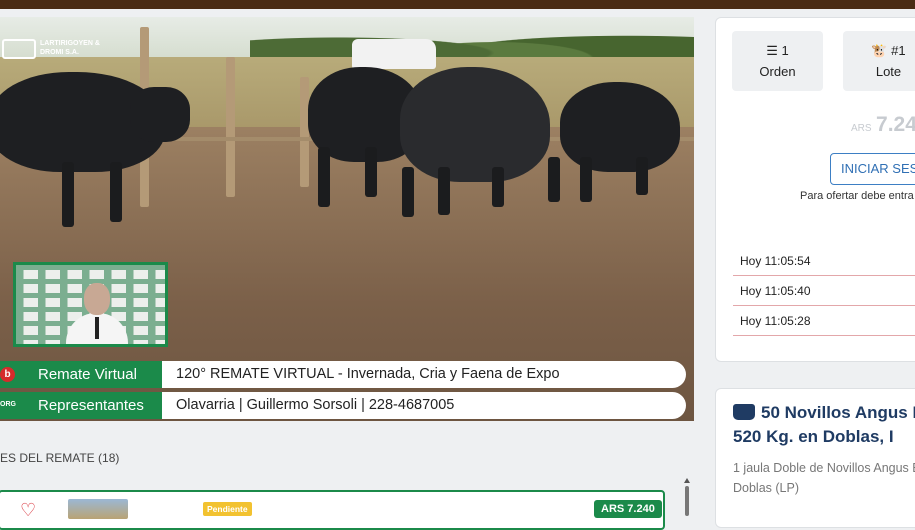  What do you see at coordinates (777, 61) in the screenshot?
I see `order-stat: ☰ 1 Orden` at bounding box center [777, 61].